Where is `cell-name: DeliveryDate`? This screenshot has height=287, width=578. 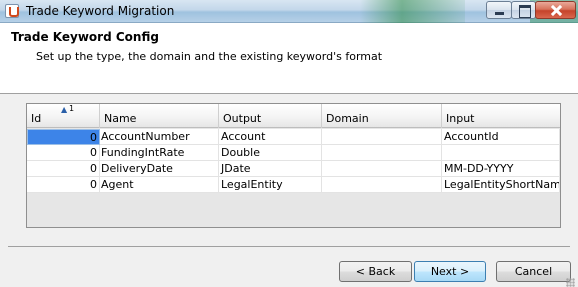
cell-name: DeliveryDate is located at coordinates (159, 169).